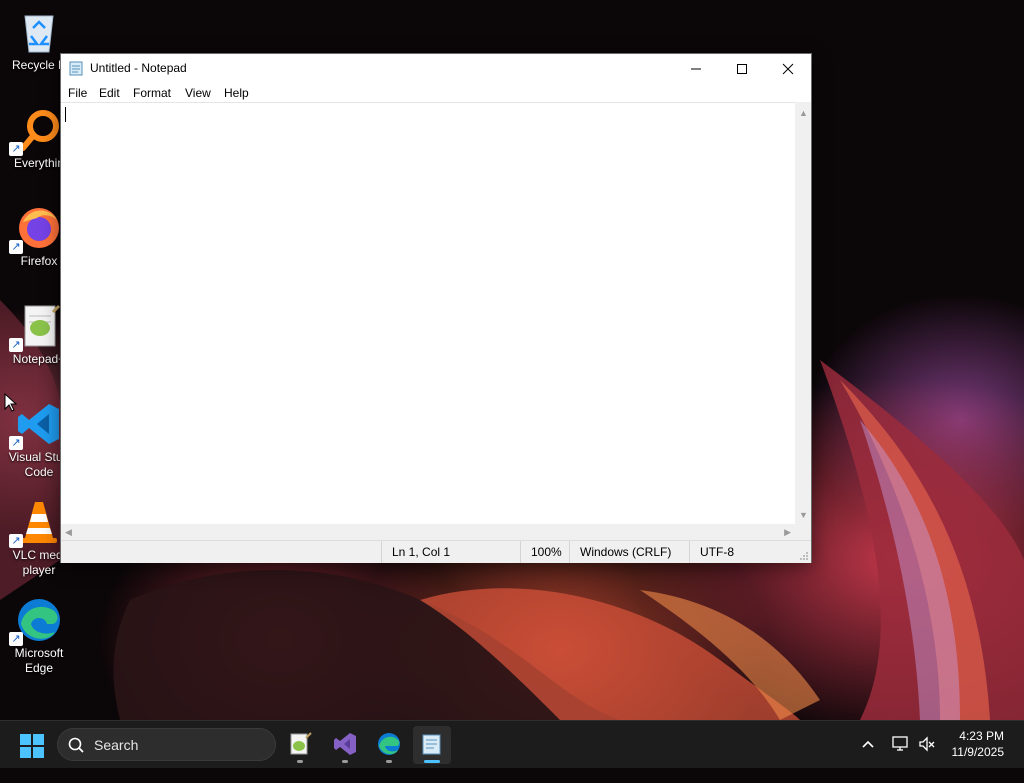 The width and height of the screenshot is (1024, 783). What do you see at coordinates (630, 552) in the screenshot?
I see `status-line-ending: Windows (CRLF)` at bounding box center [630, 552].